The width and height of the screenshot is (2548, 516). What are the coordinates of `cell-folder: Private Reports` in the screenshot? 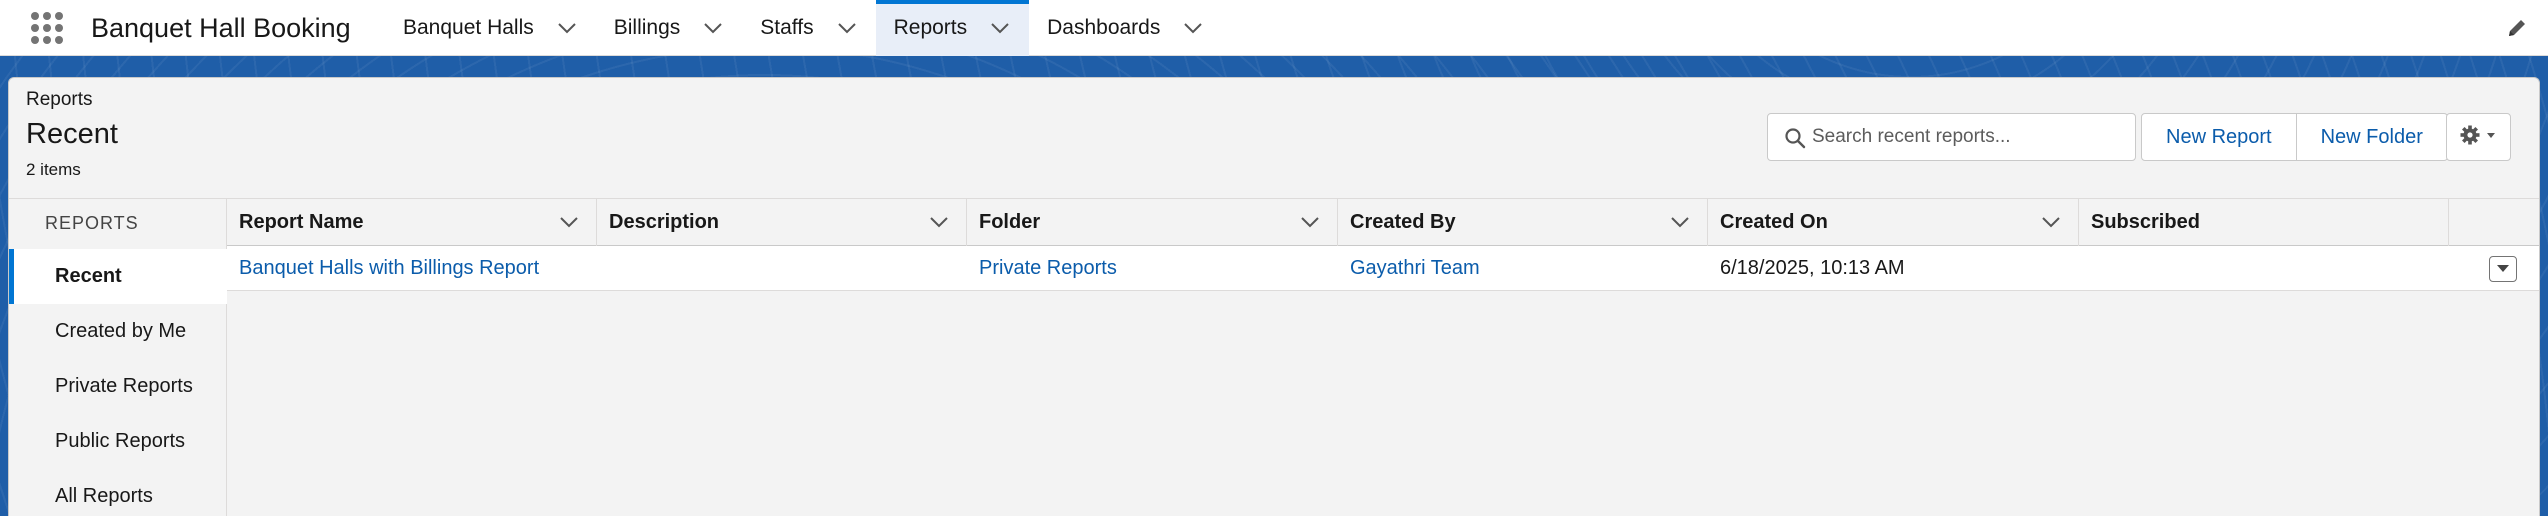 It's located at (1152, 268).